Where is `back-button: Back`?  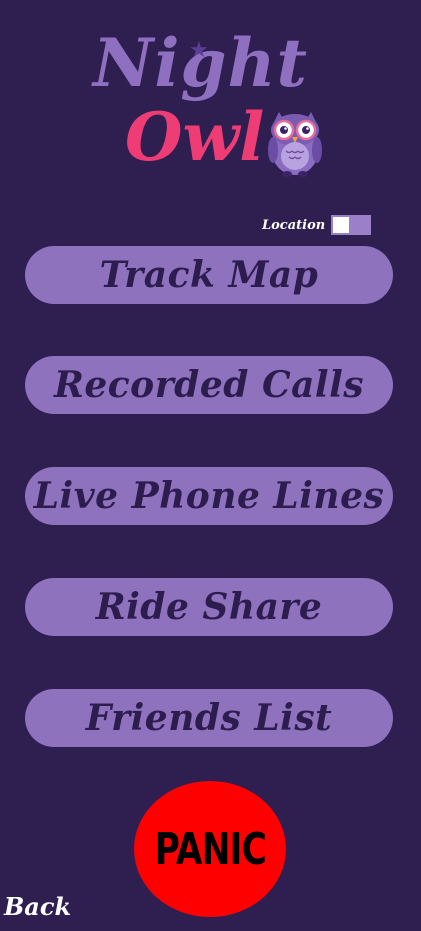
back-button: Back is located at coordinates (37, 906).